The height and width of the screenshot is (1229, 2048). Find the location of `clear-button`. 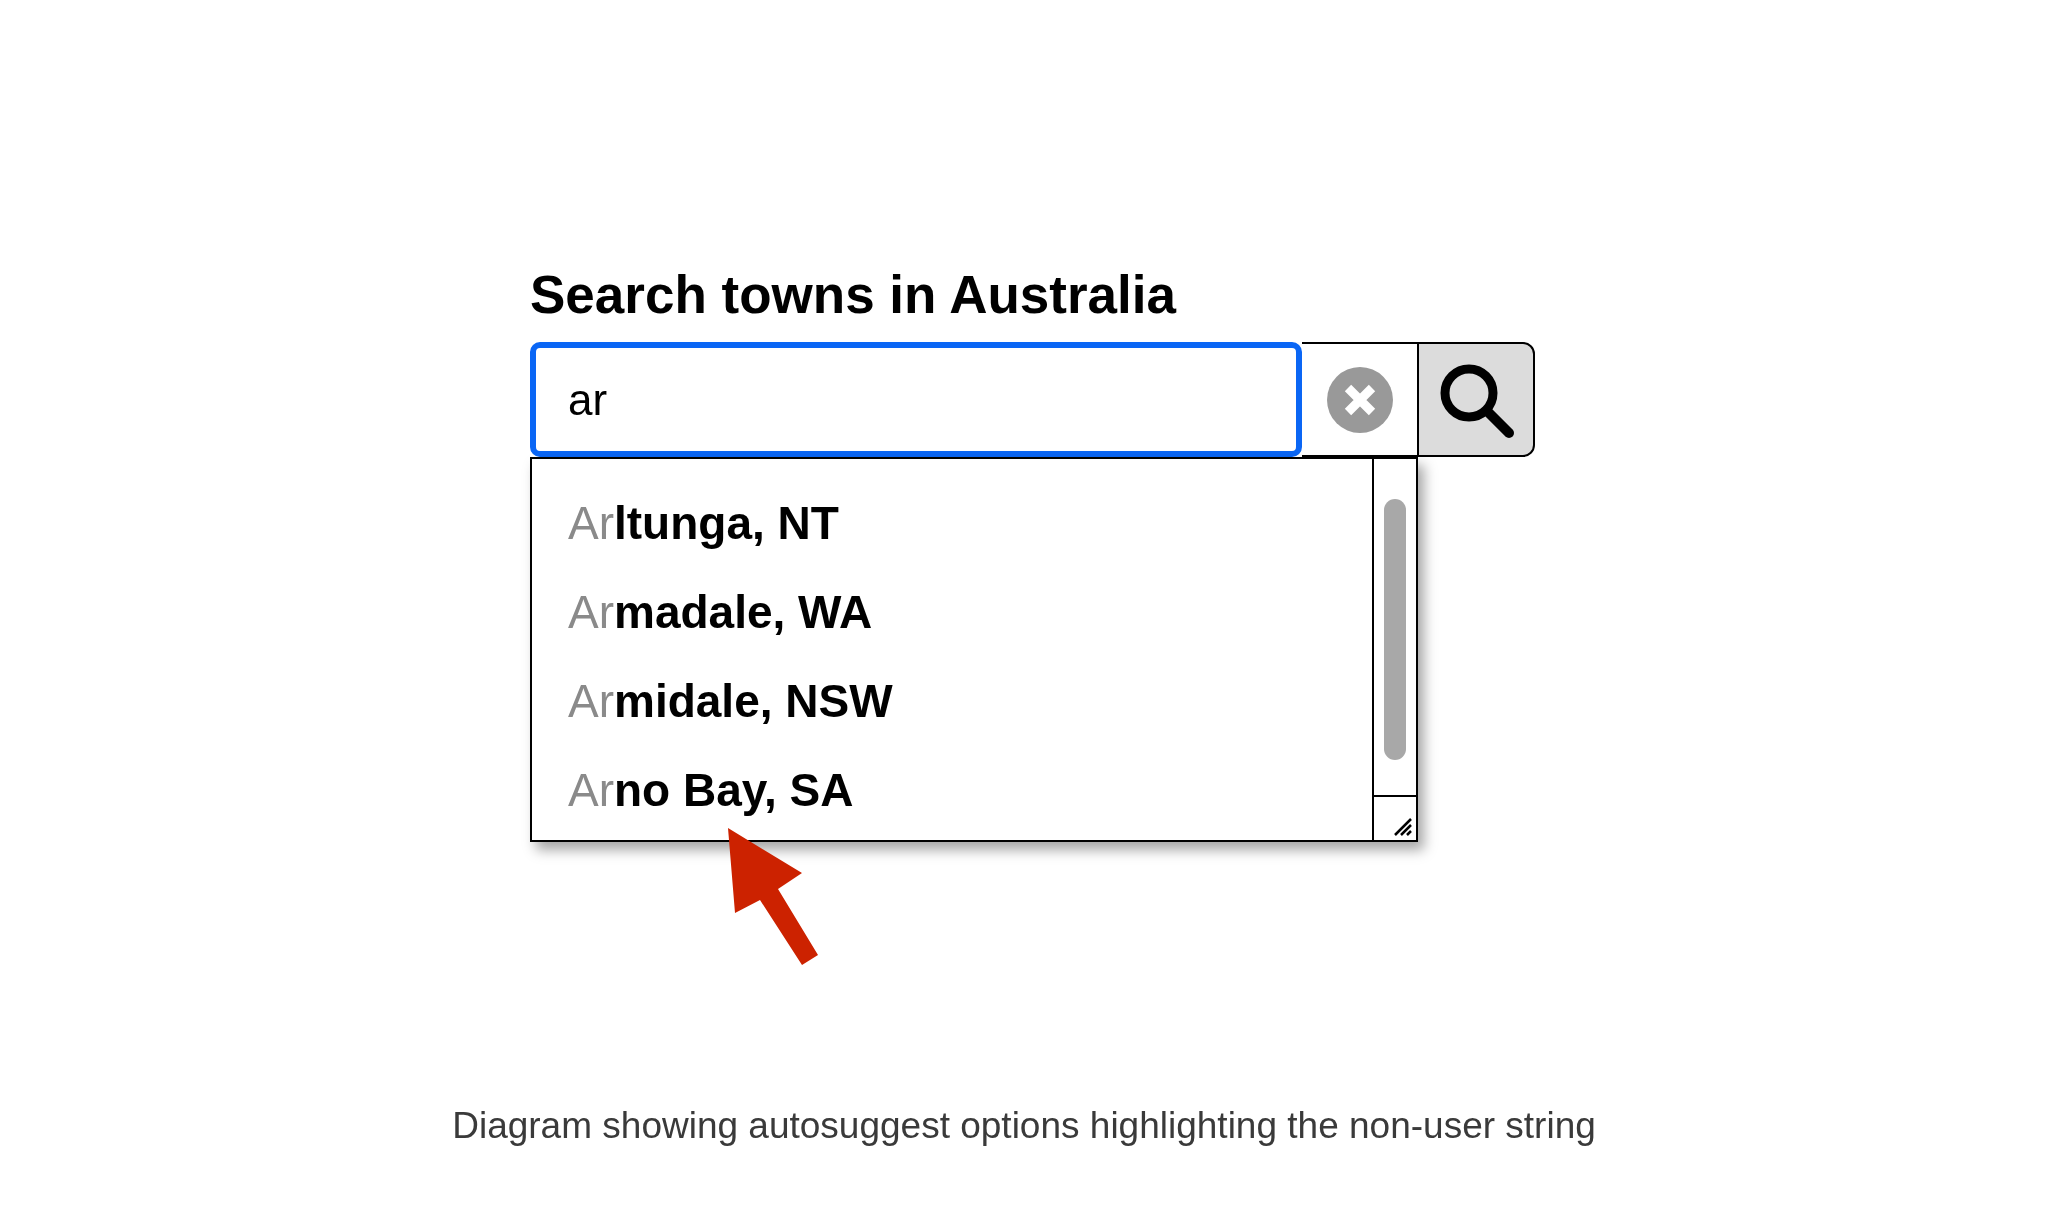

clear-button is located at coordinates (1359, 399).